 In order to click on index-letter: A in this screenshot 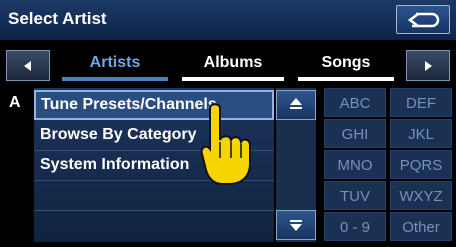, I will do `click(15, 102)`.